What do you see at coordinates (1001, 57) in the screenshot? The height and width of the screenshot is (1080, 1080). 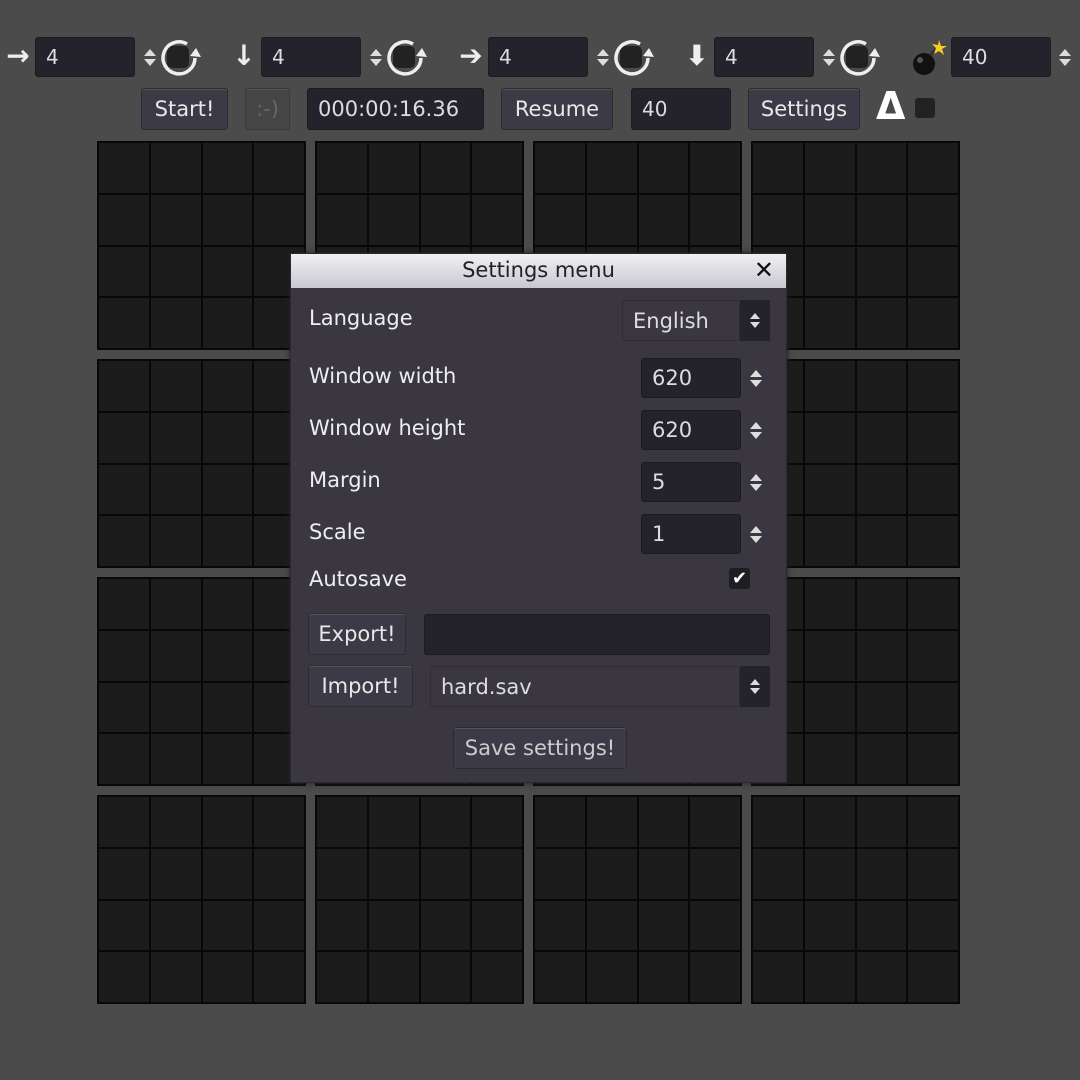 I see `mines-input: 40` at bounding box center [1001, 57].